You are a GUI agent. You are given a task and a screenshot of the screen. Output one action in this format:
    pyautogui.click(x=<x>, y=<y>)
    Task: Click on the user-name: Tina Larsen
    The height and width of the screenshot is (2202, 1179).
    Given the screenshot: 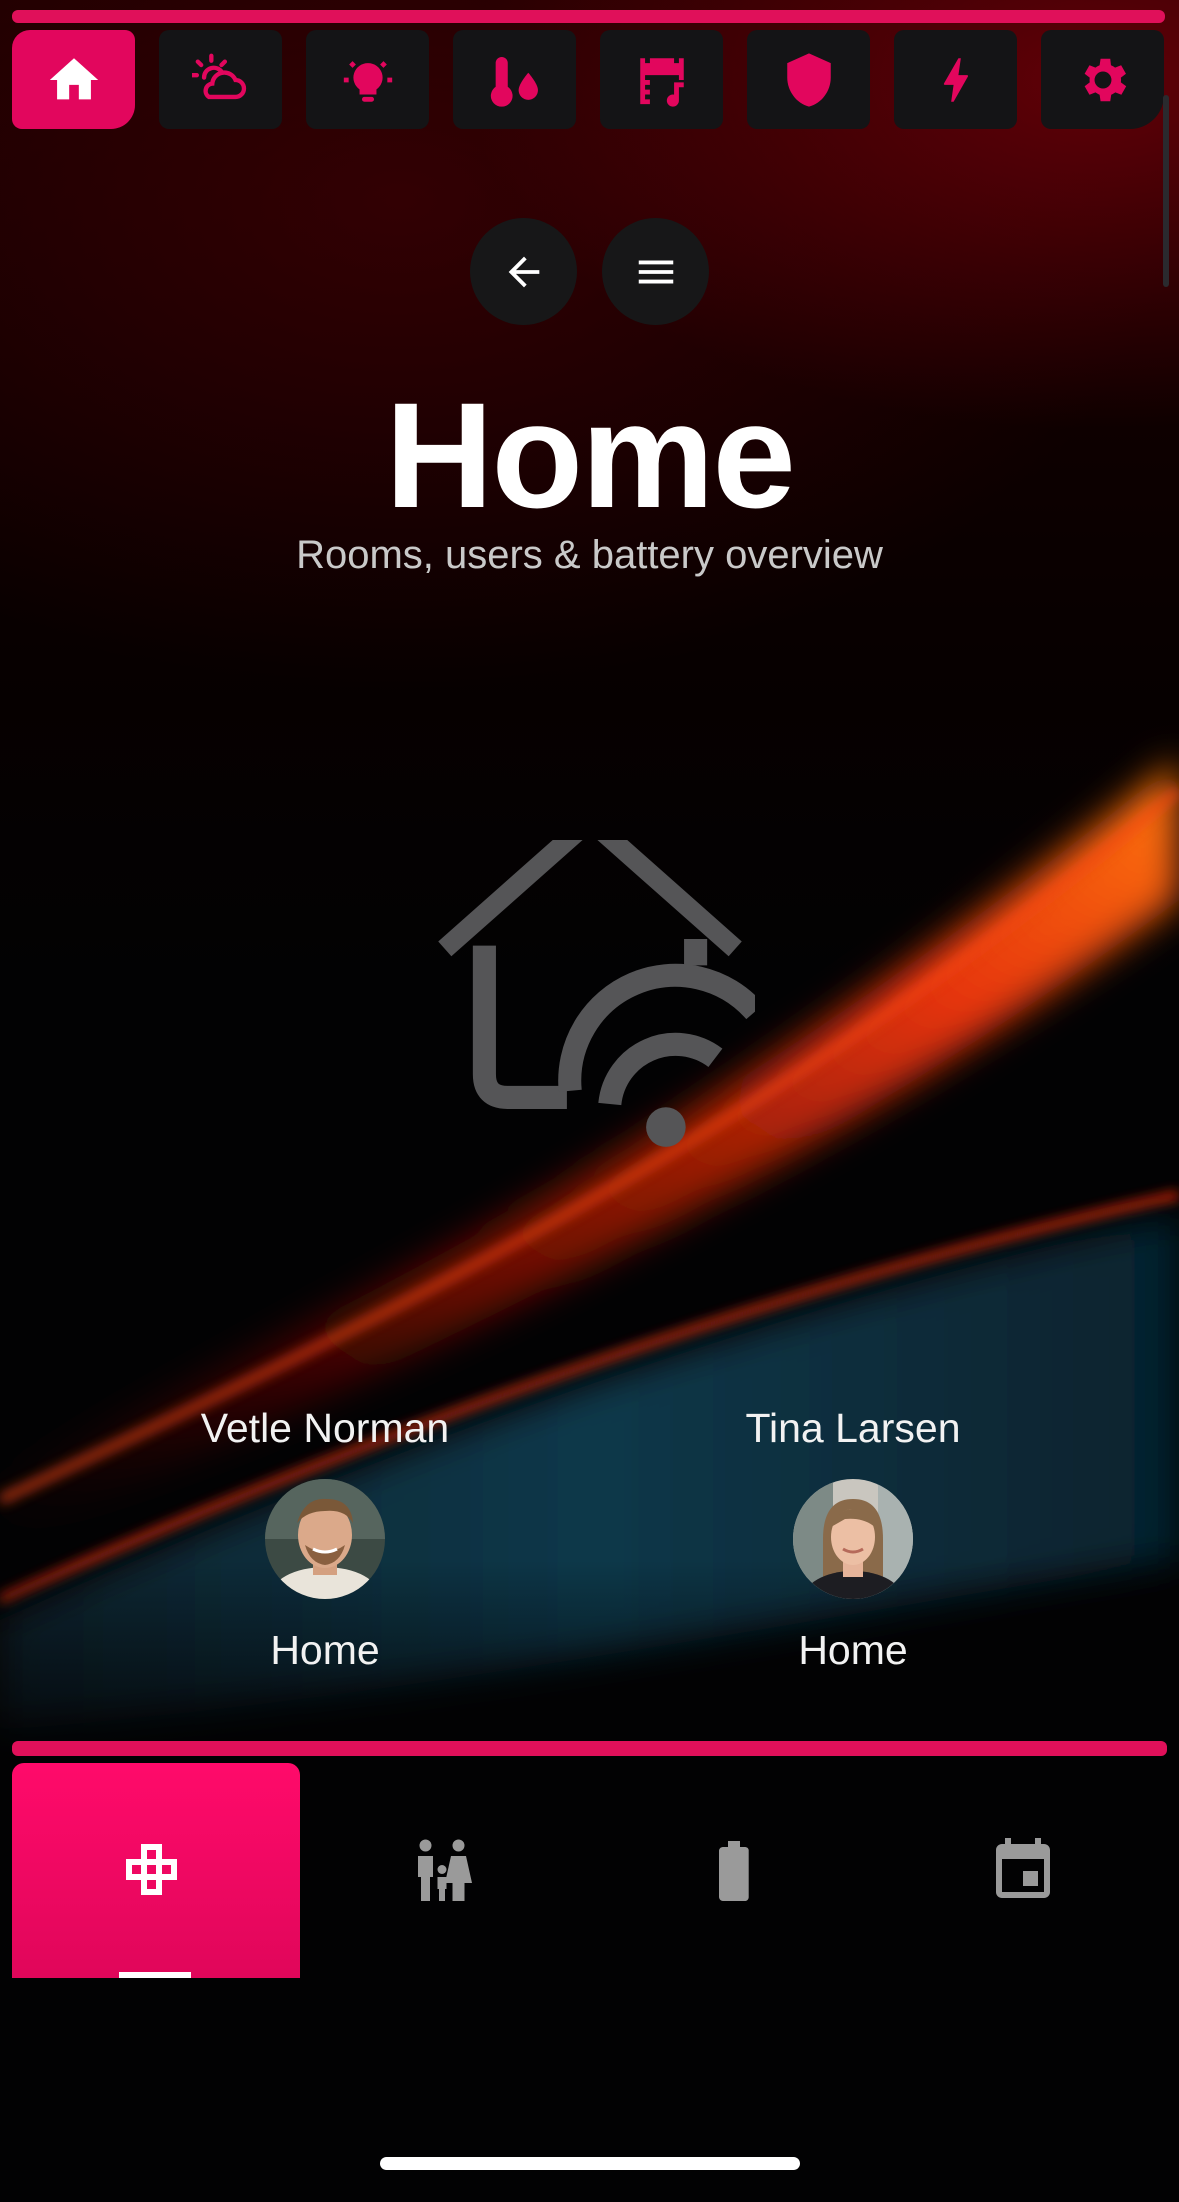 What is the action you would take?
    pyautogui.click(x=853, y=1428)
    